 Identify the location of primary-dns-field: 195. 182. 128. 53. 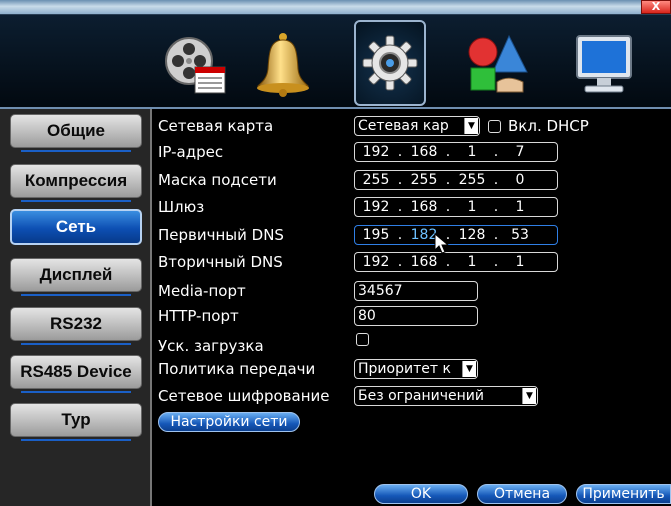
(456, 235).